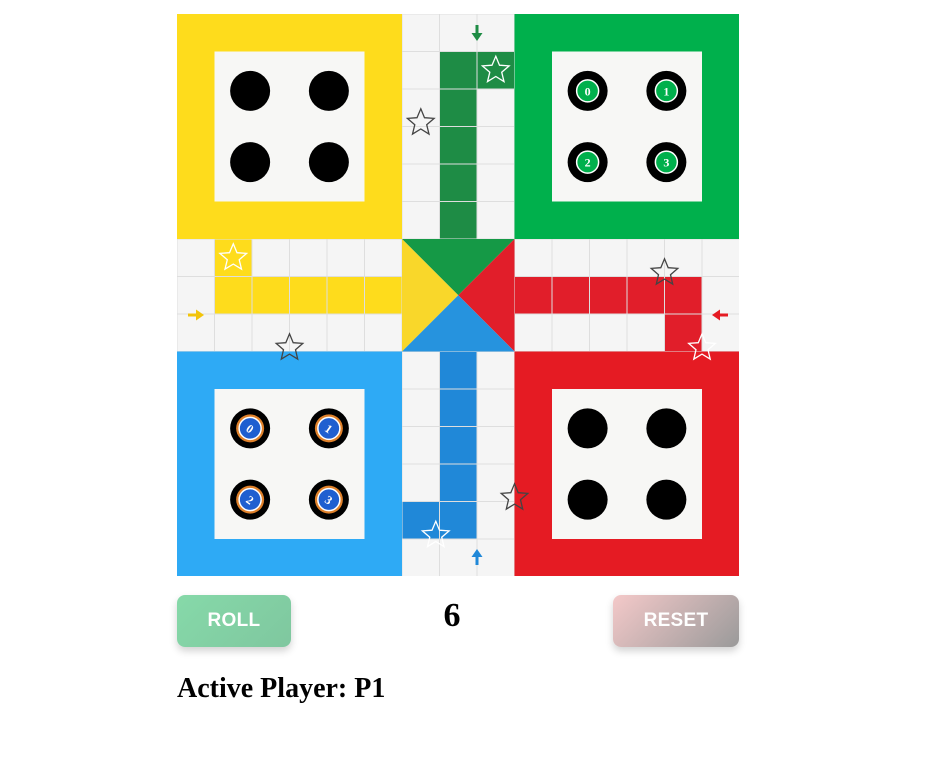 The image size is (945, 763). Describe the element at coordinates (289, 126) in the screenshot. I see `yellow-home-inner` at that location.